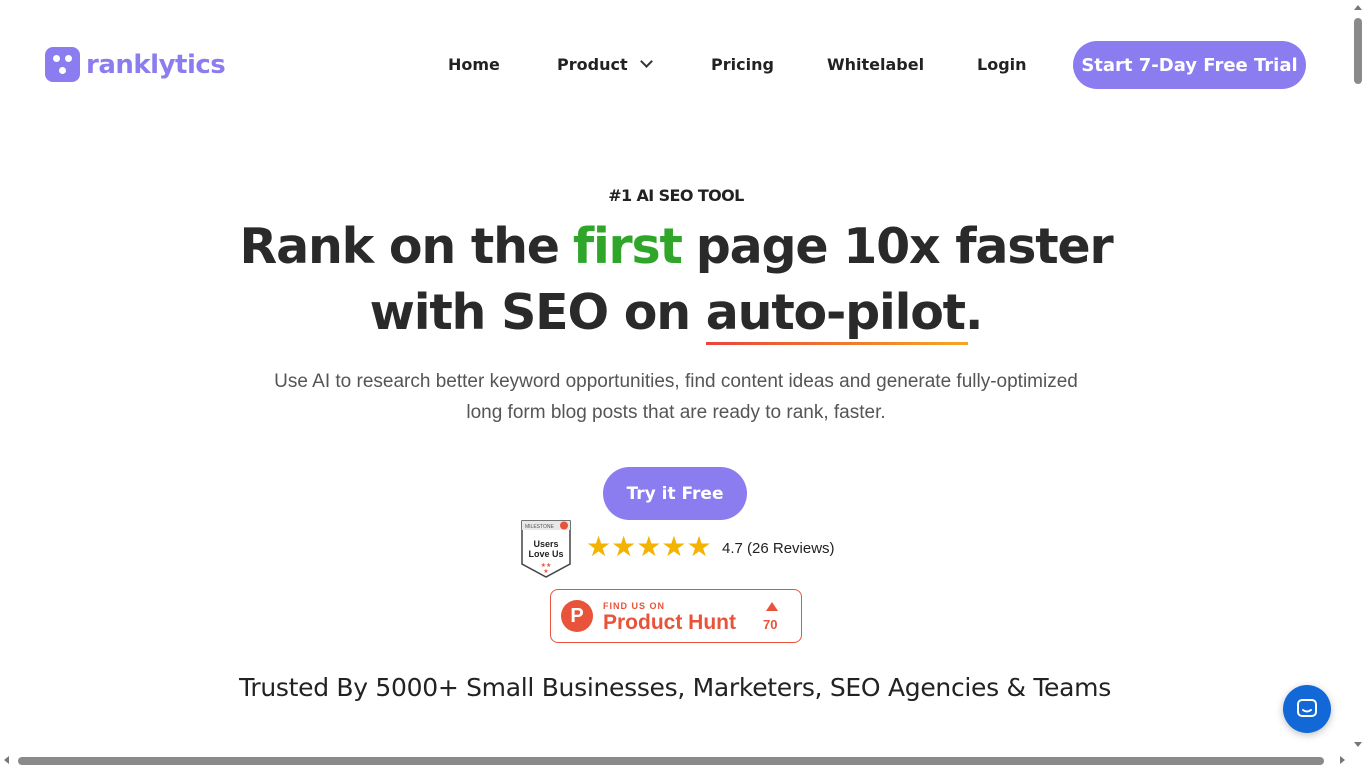  I want to click on scroll-up-arrow-icon, so click(1358, 7).